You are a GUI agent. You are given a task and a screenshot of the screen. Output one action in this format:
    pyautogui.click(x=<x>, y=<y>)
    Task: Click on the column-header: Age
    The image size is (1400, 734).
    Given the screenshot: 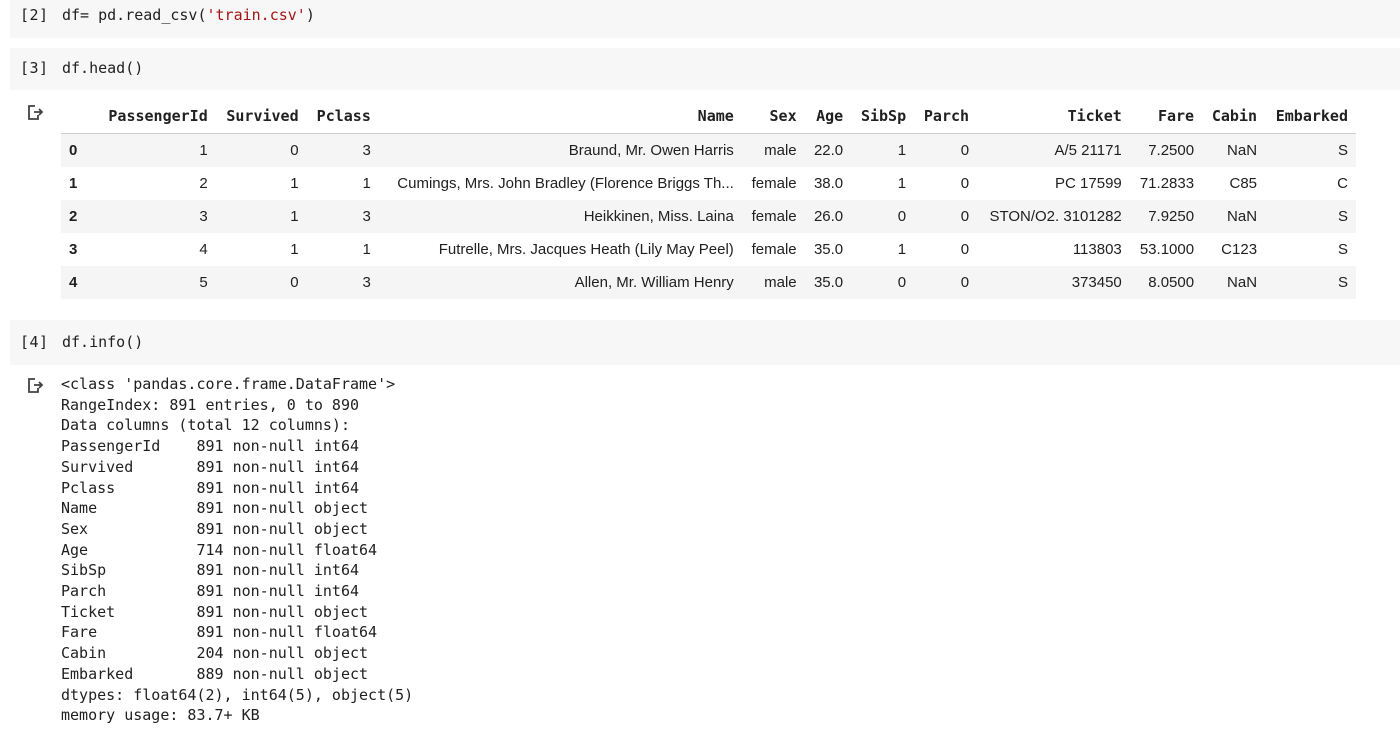 What is the action you would take?
    pyautogui.click(x=828, y=116)
    